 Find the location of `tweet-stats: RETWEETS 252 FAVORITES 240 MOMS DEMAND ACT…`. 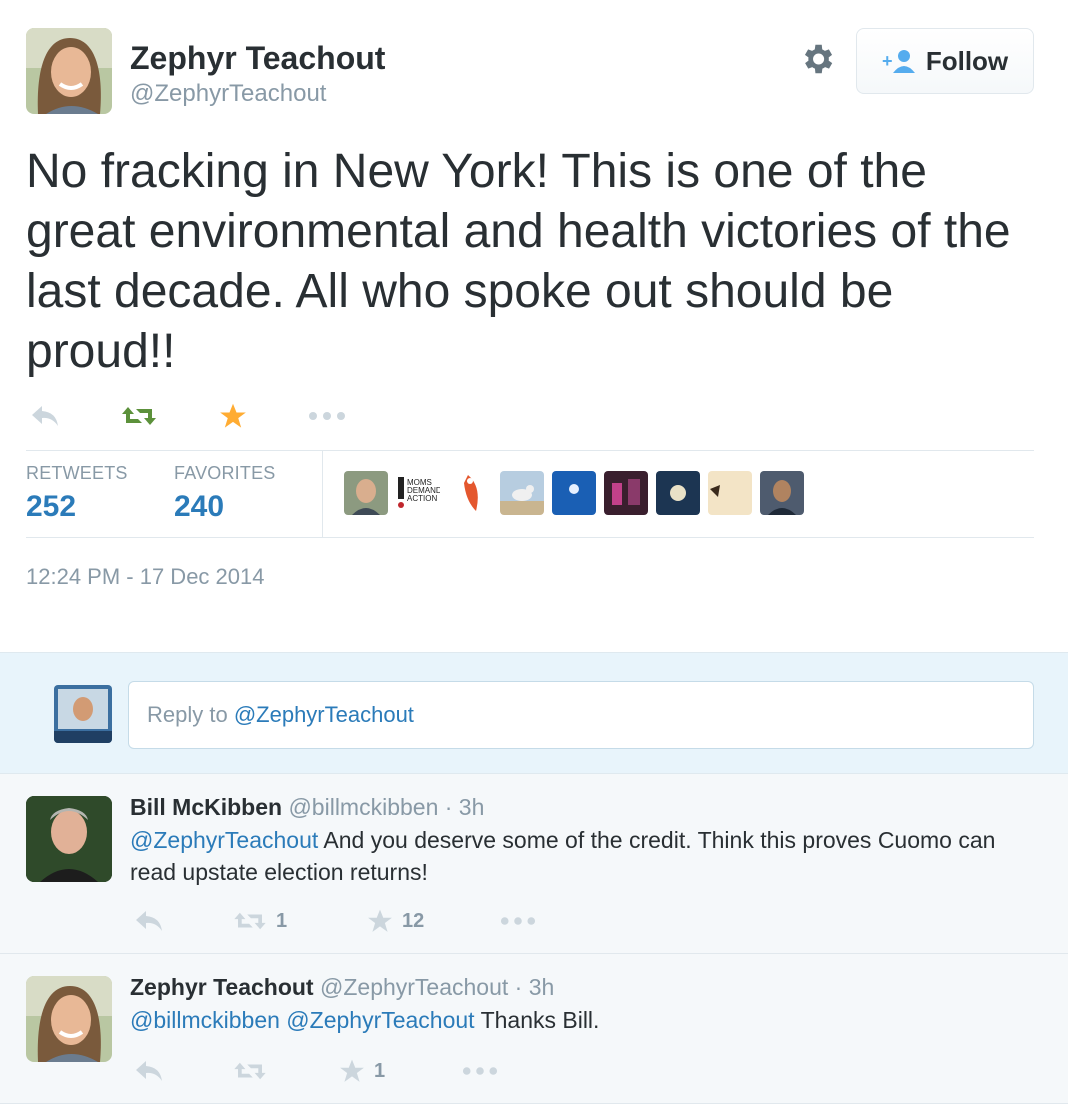

tweet-stats: RETWEETS 252 FAVORITES 240 MOMS DEMAND ACT… is located at coordinates (530, 494).